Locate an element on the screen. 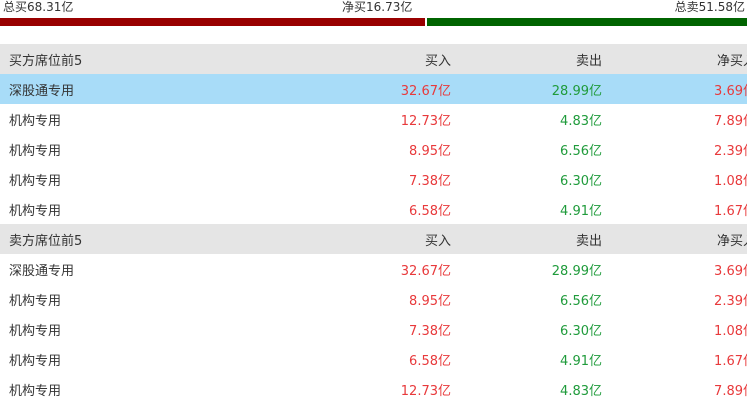 The width and height of the screenshot is (747, 404). table-row: 机构专用 12.73亿 4.83亿 7.89亿 is located at coordinates (373, 119).